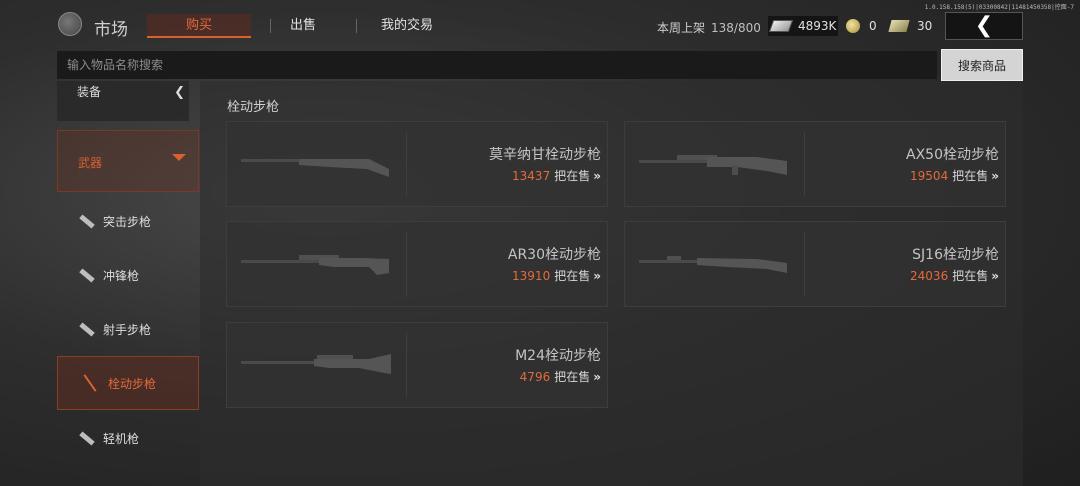 Image resolution: width=1080 pixels, height=486 pixels. I want to click on sidebar-item-weapons: 武器, so click(128, 161).